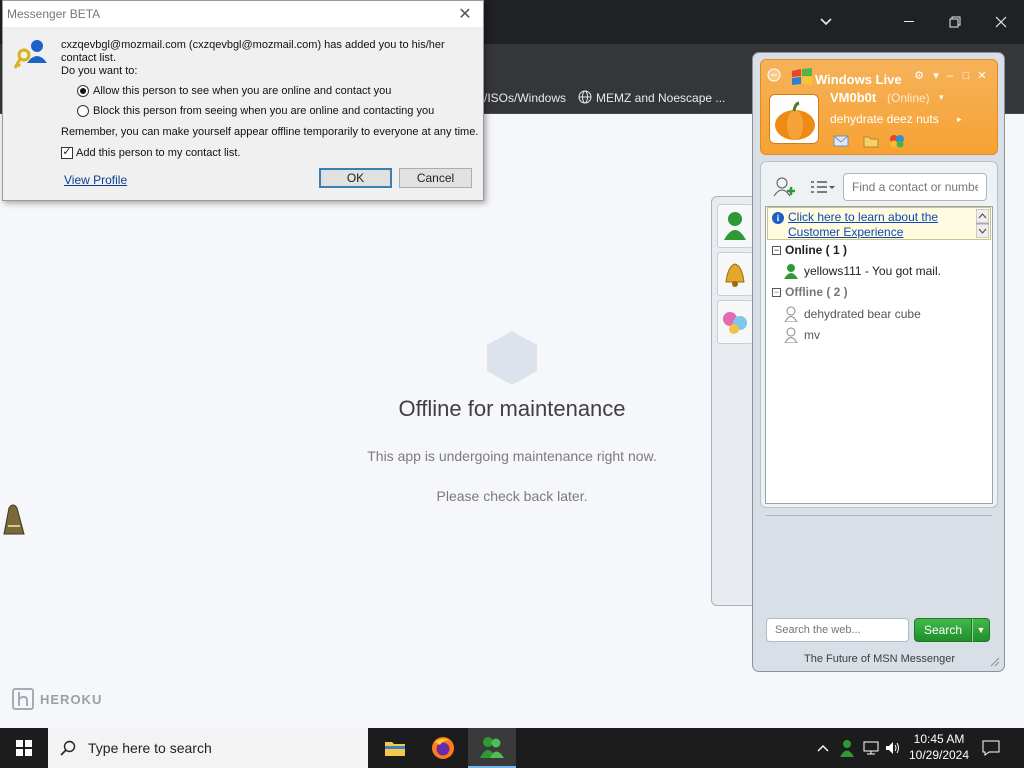  What do you see at coordinates (794, 119) in the screenshot?
I see `avatar` at bounding box center [794, 119].